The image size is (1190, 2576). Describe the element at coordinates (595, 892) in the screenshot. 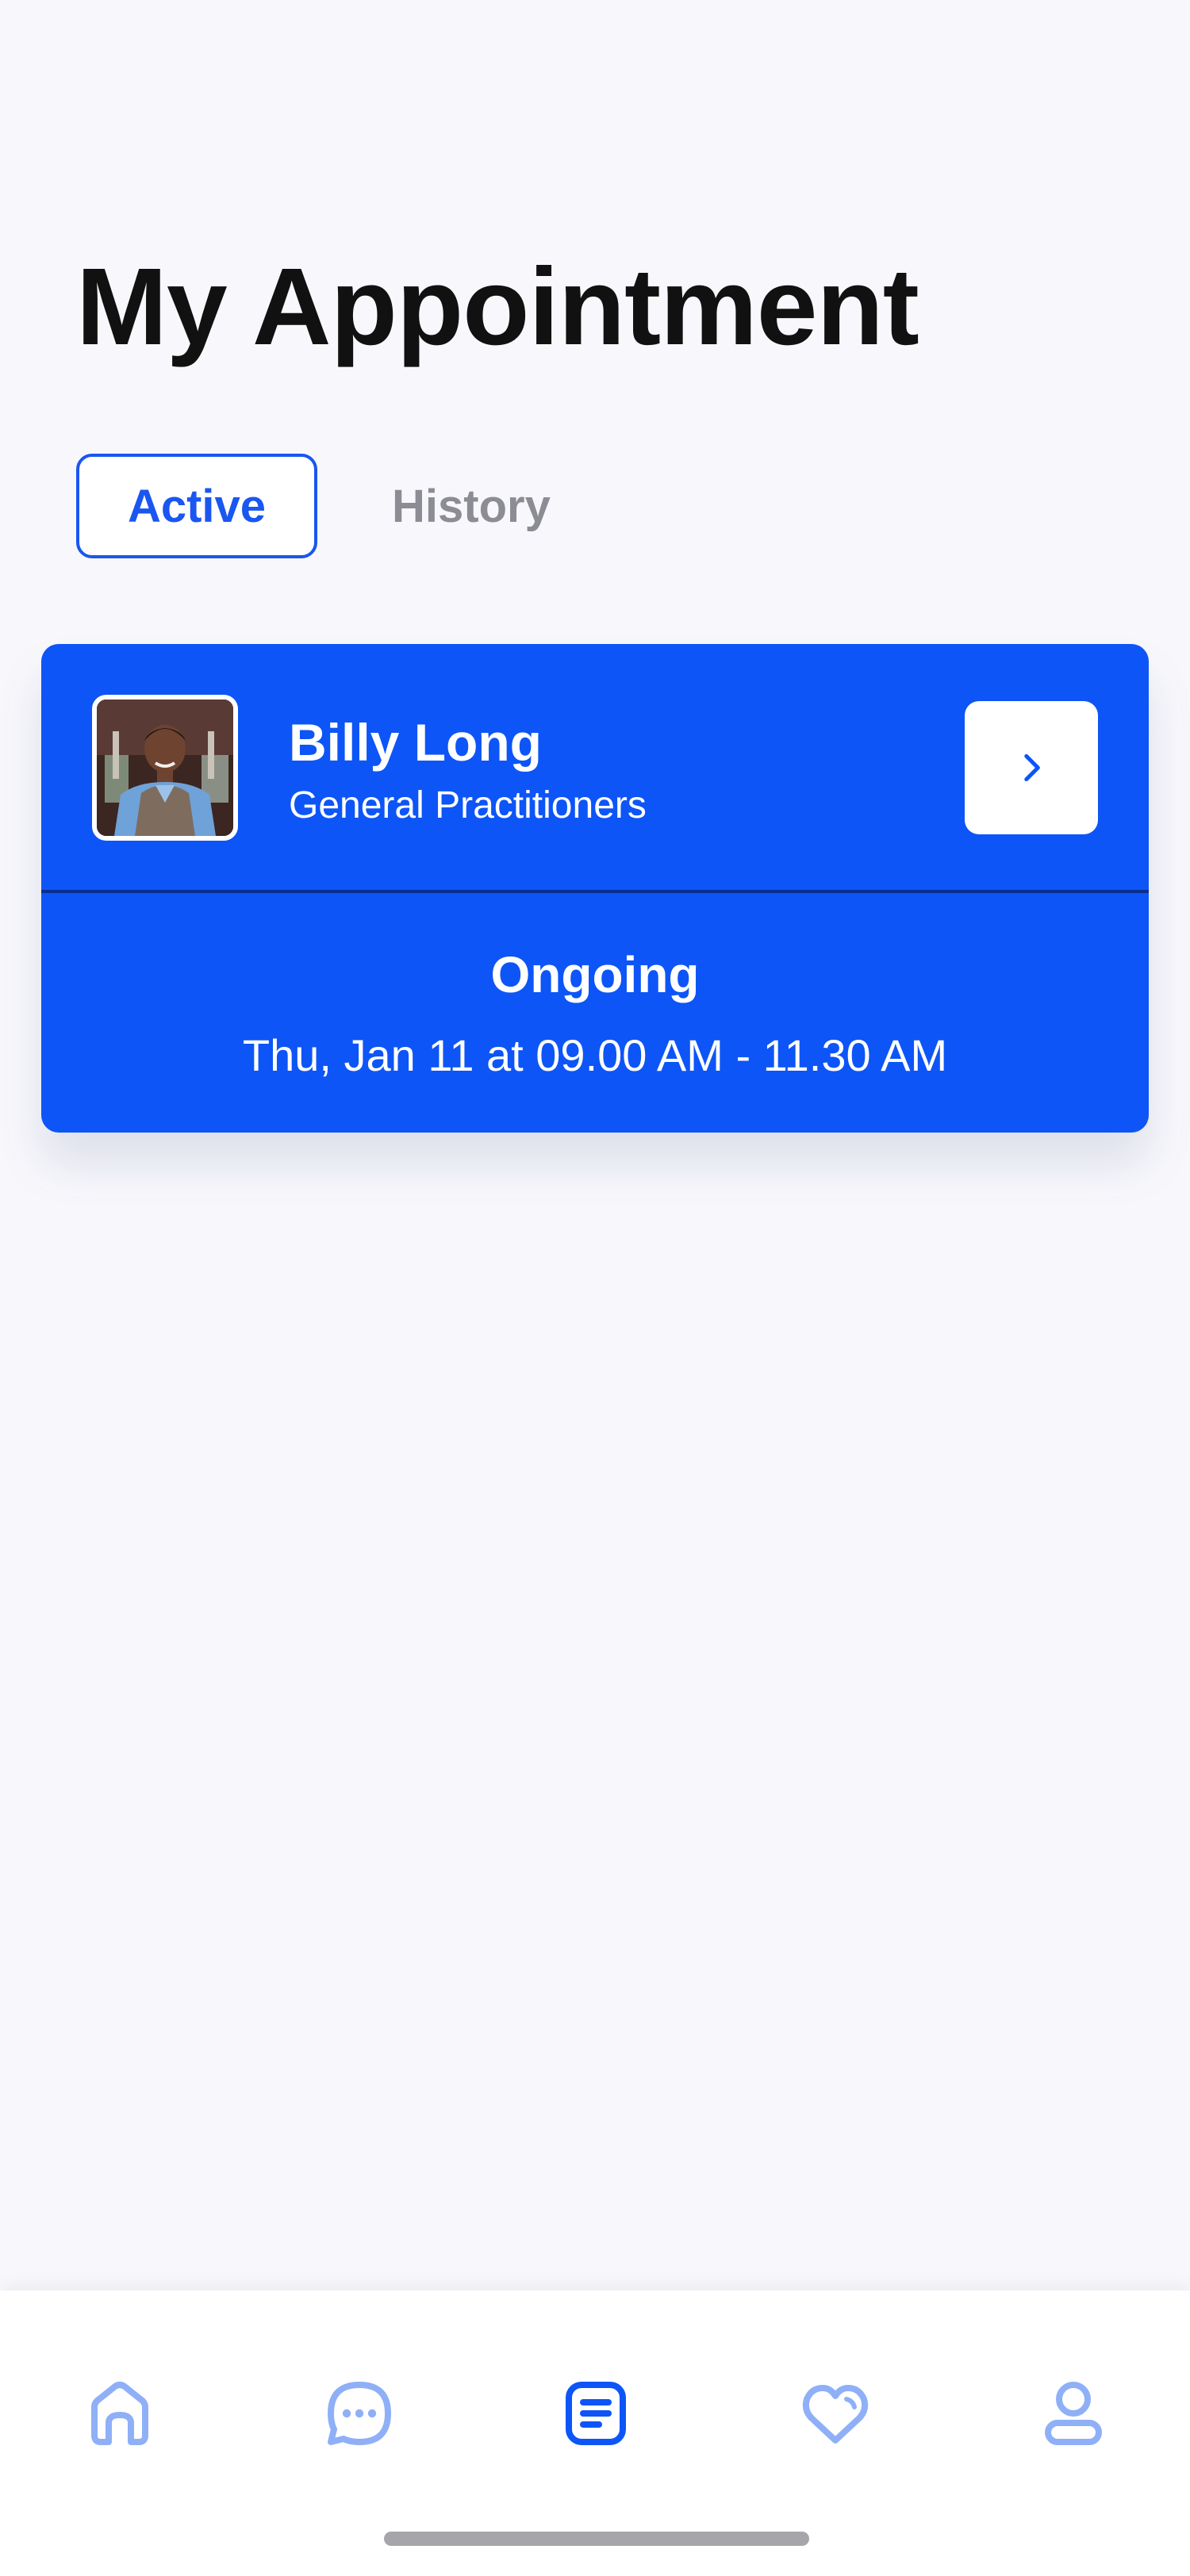

I see `card-divider` at that location.